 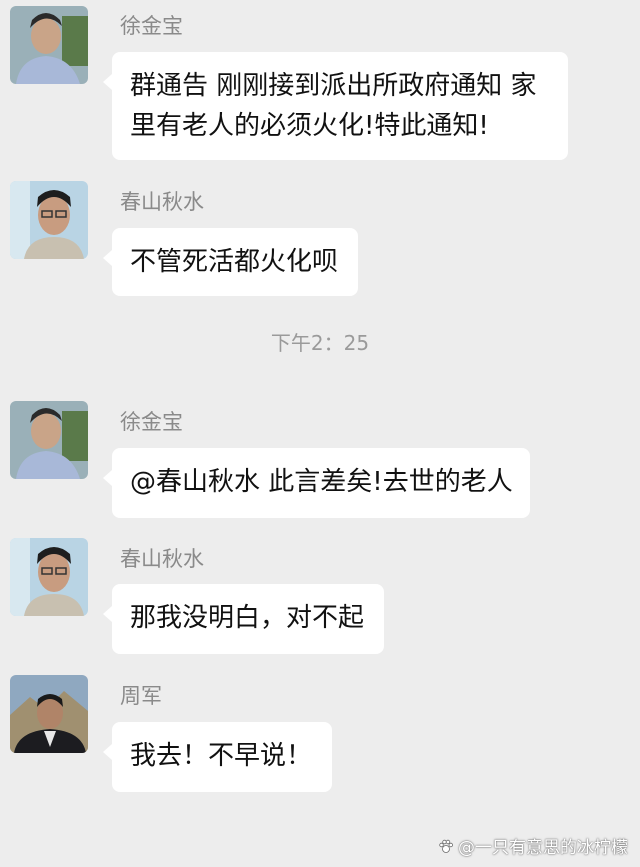 I want to click on watermark: @一只有意思的冰柠檬, so click(x=533, y=848).